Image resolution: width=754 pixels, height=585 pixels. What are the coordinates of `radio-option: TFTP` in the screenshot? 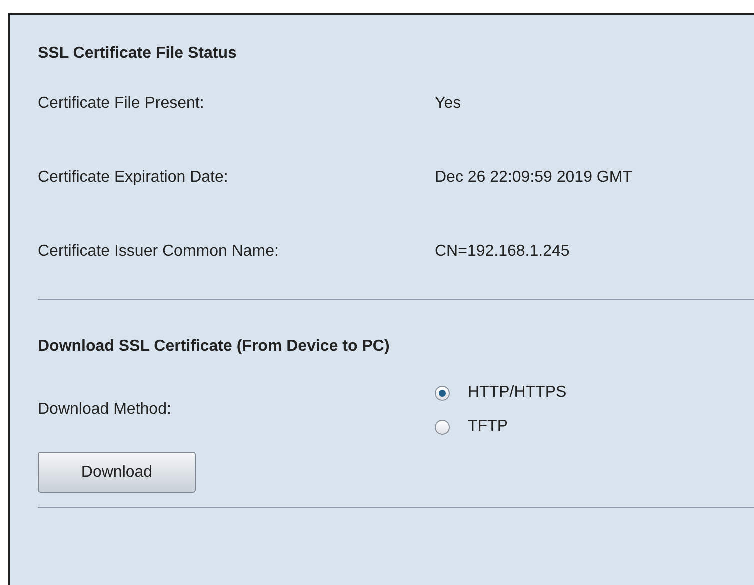 It's located at (501, 427).